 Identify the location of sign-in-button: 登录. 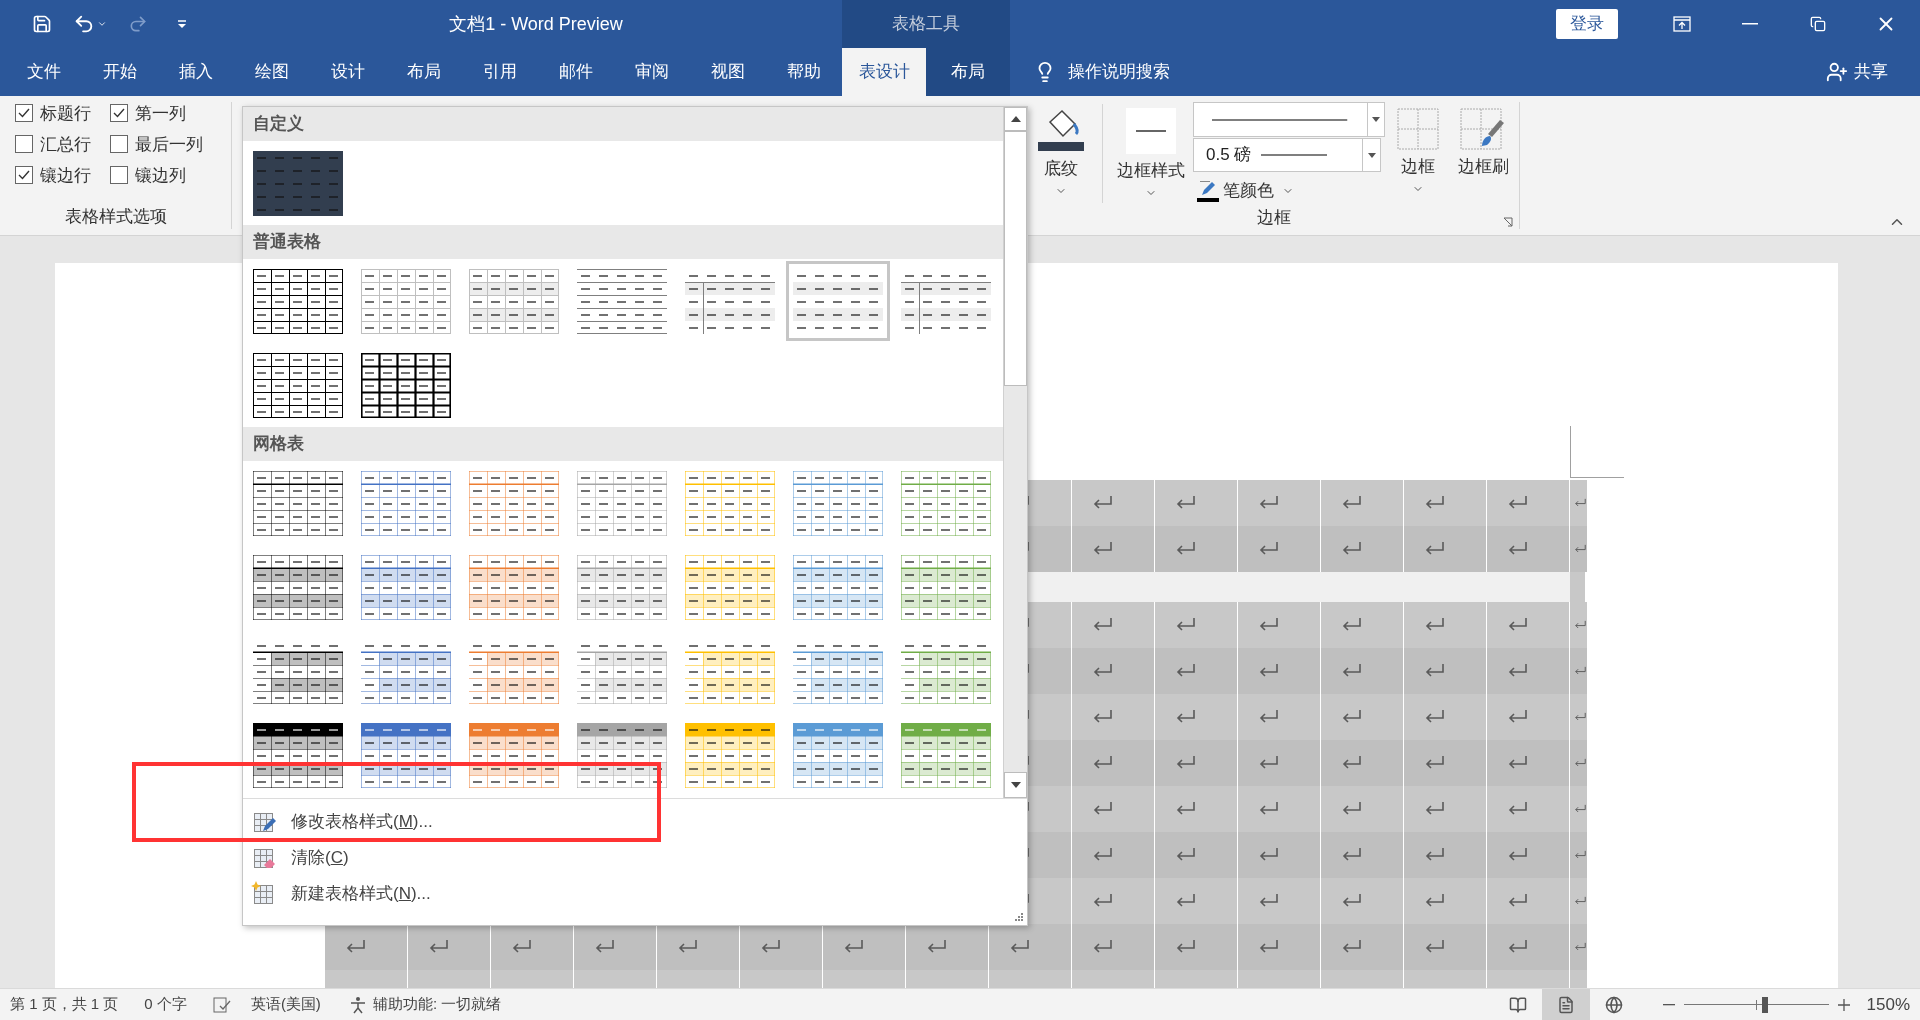
(1587, 24).